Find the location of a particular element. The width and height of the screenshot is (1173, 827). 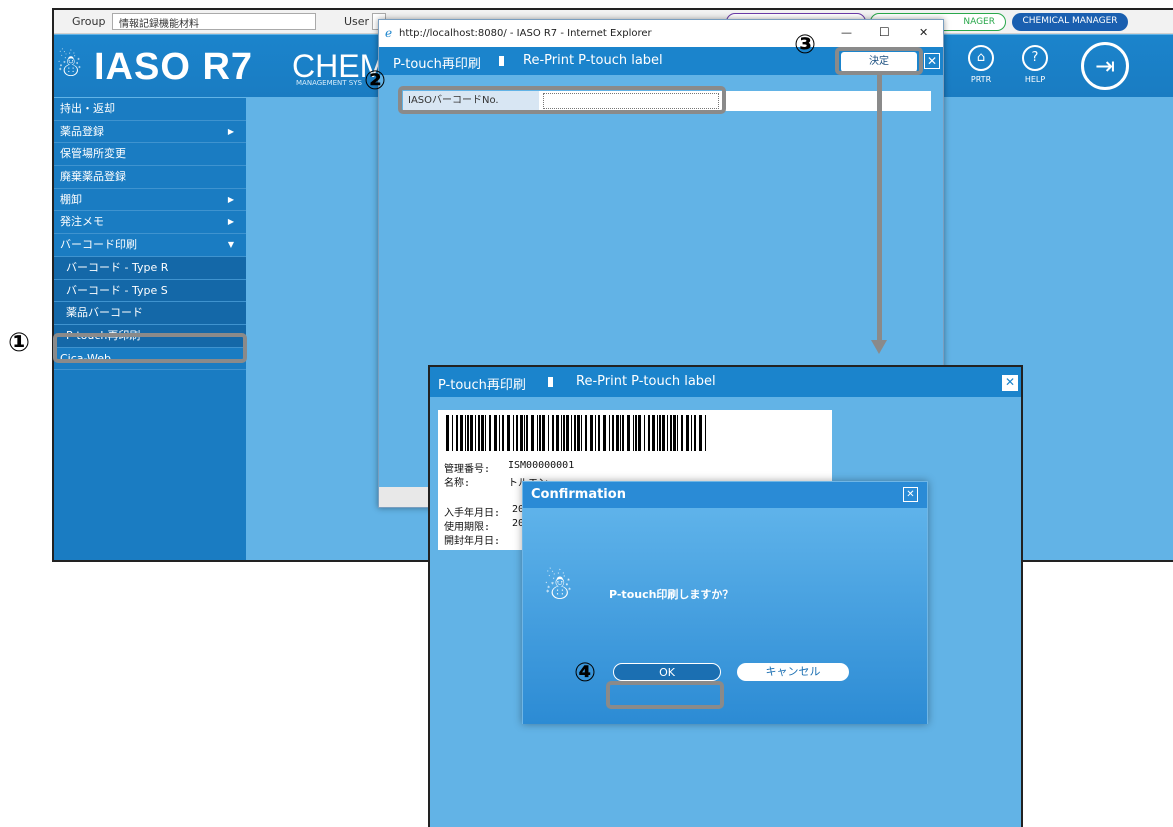

sidebar-item-barcode-print: バーコード印刷 ▼ is located at coordinates (150, 245).